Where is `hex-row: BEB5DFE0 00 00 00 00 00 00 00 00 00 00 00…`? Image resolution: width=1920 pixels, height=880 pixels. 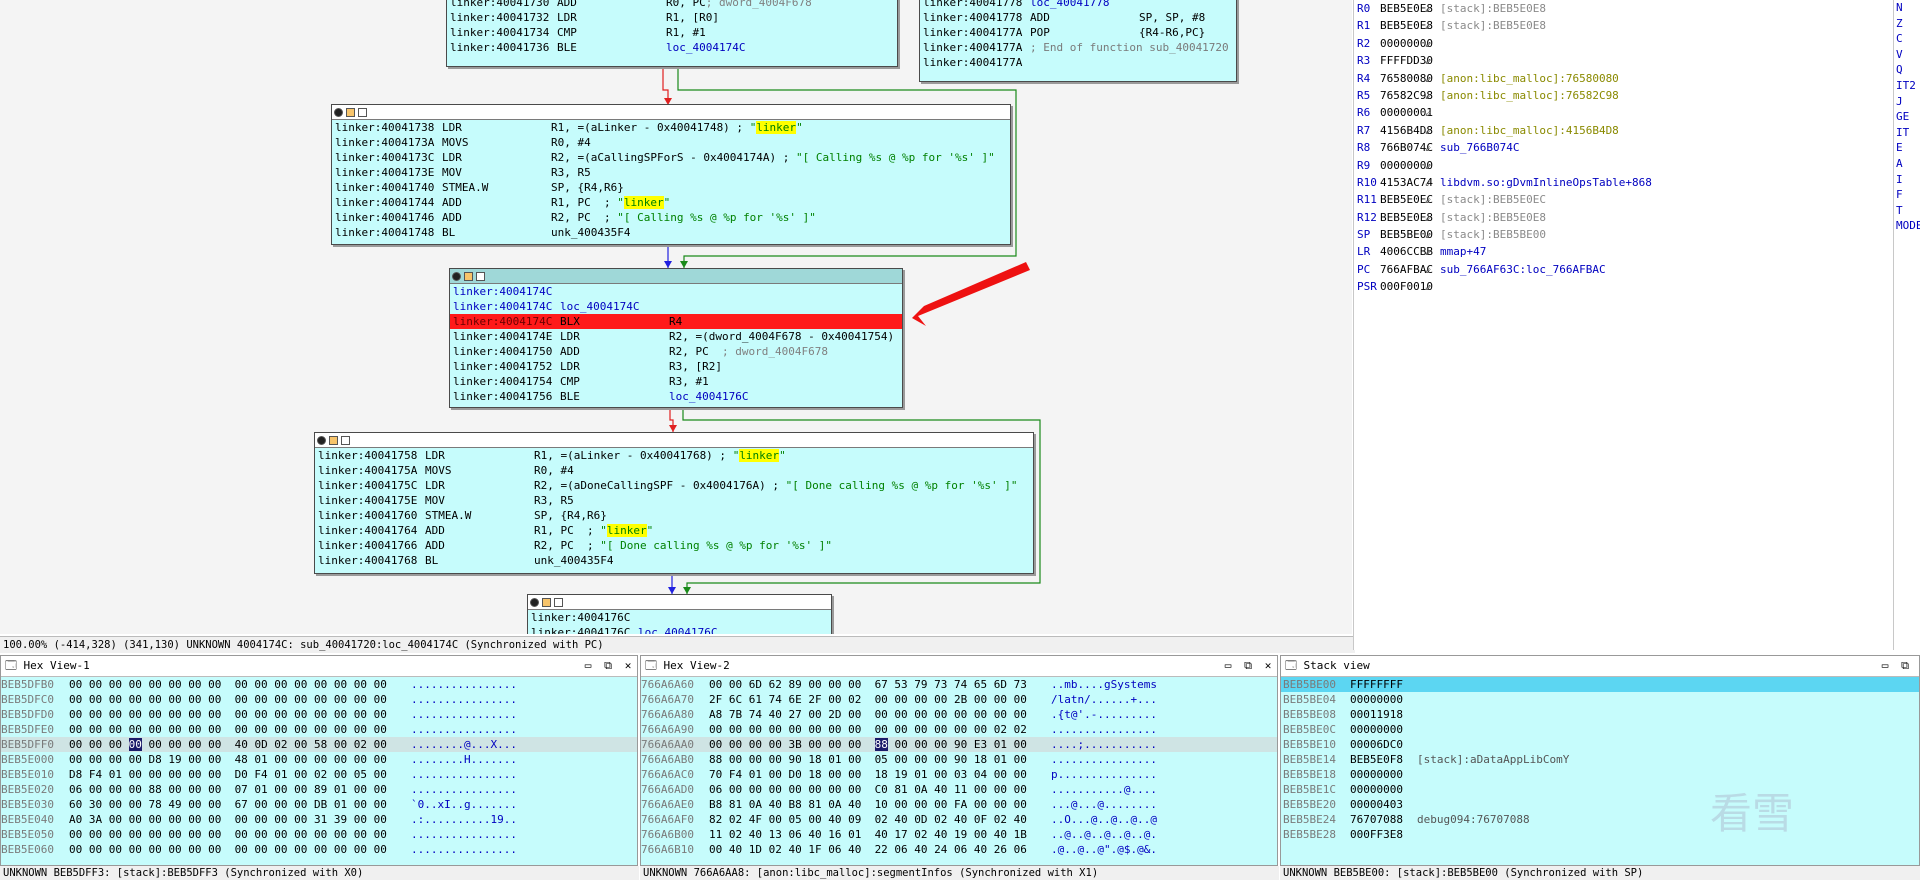
hex-row: BEB5DFE0 00 00 00 00 00 00 00 00 00 00 00… is located at coordinates (319, 729).